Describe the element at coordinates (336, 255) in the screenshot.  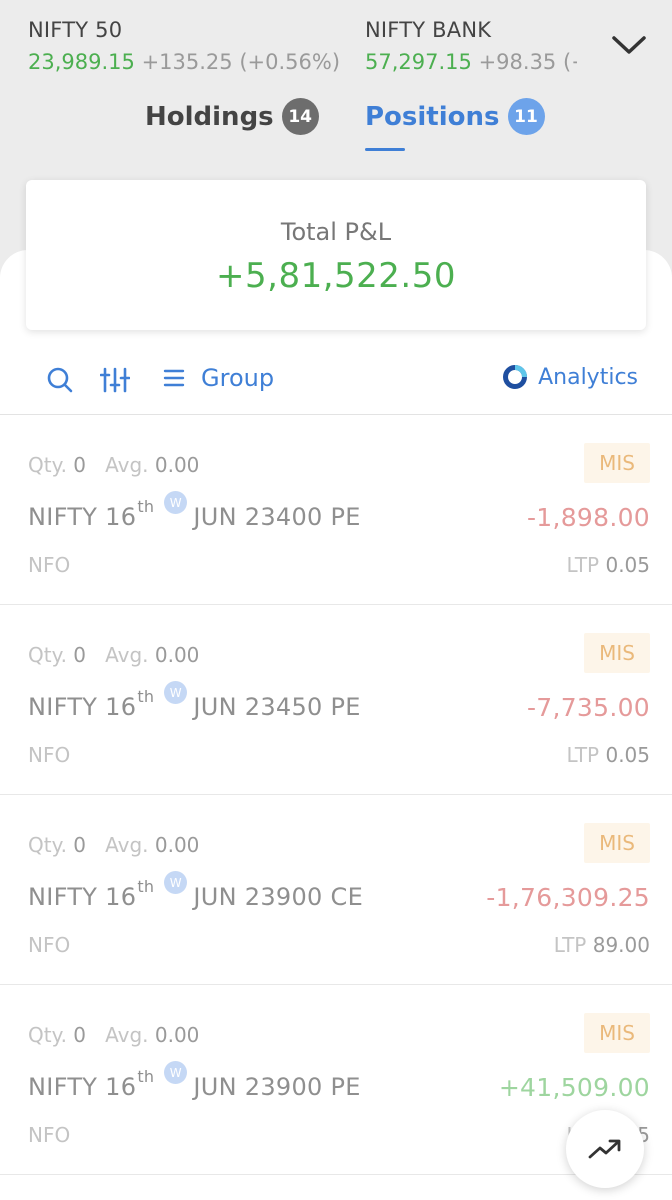
I see `total-pnl-card: Total P&L +5,81,522.50` at that location.